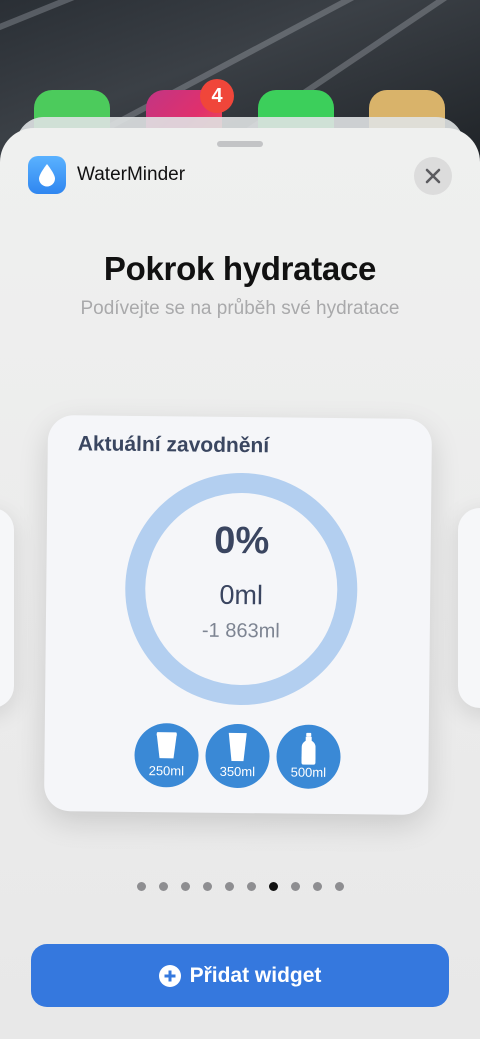 Image resolution: width=480 pixels, height=1039 pixels. I want to click on page-indicator, so click(240, 886).